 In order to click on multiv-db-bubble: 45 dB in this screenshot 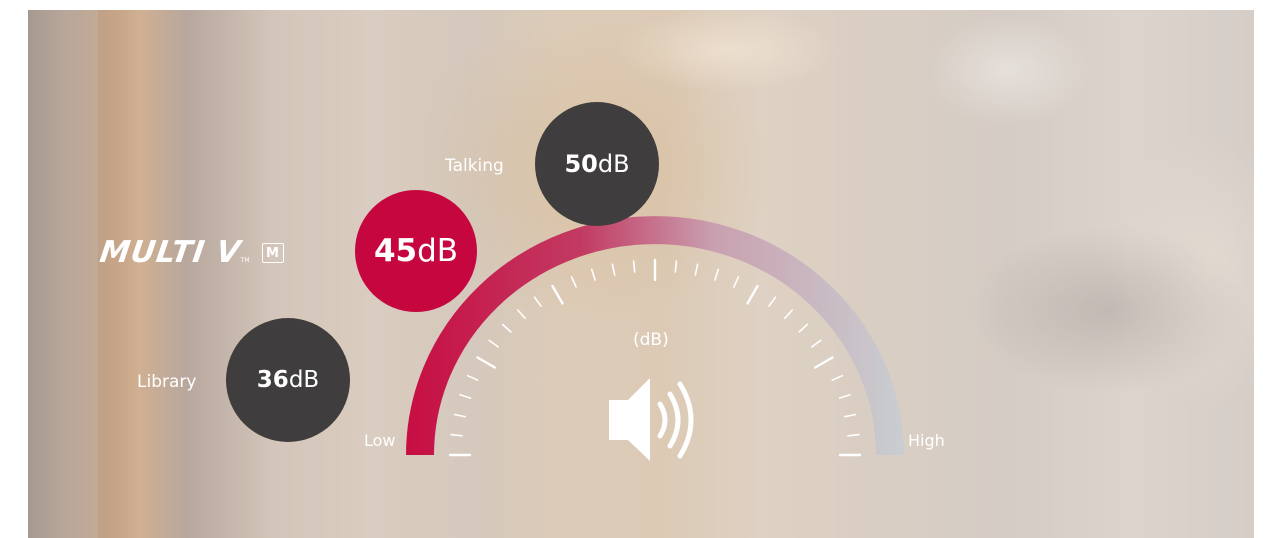, I will do `click(416, 251)`.